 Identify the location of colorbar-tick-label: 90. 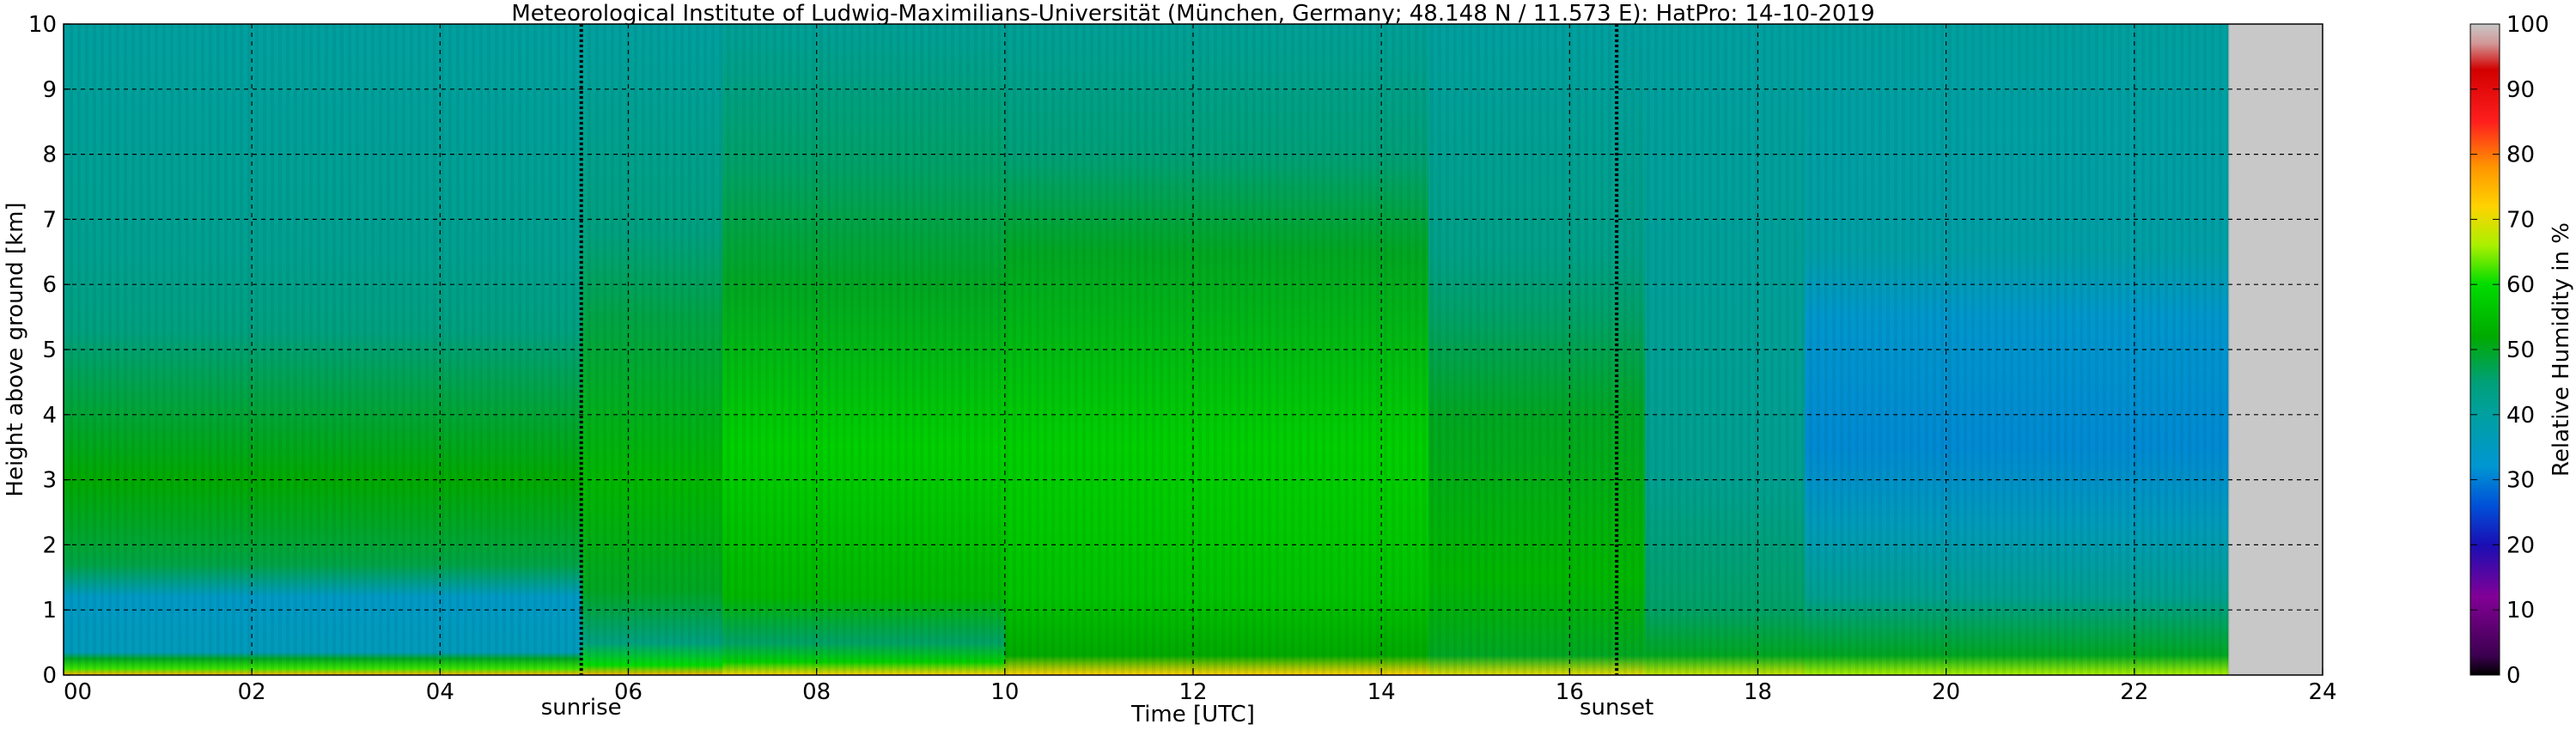
(2520, 90).